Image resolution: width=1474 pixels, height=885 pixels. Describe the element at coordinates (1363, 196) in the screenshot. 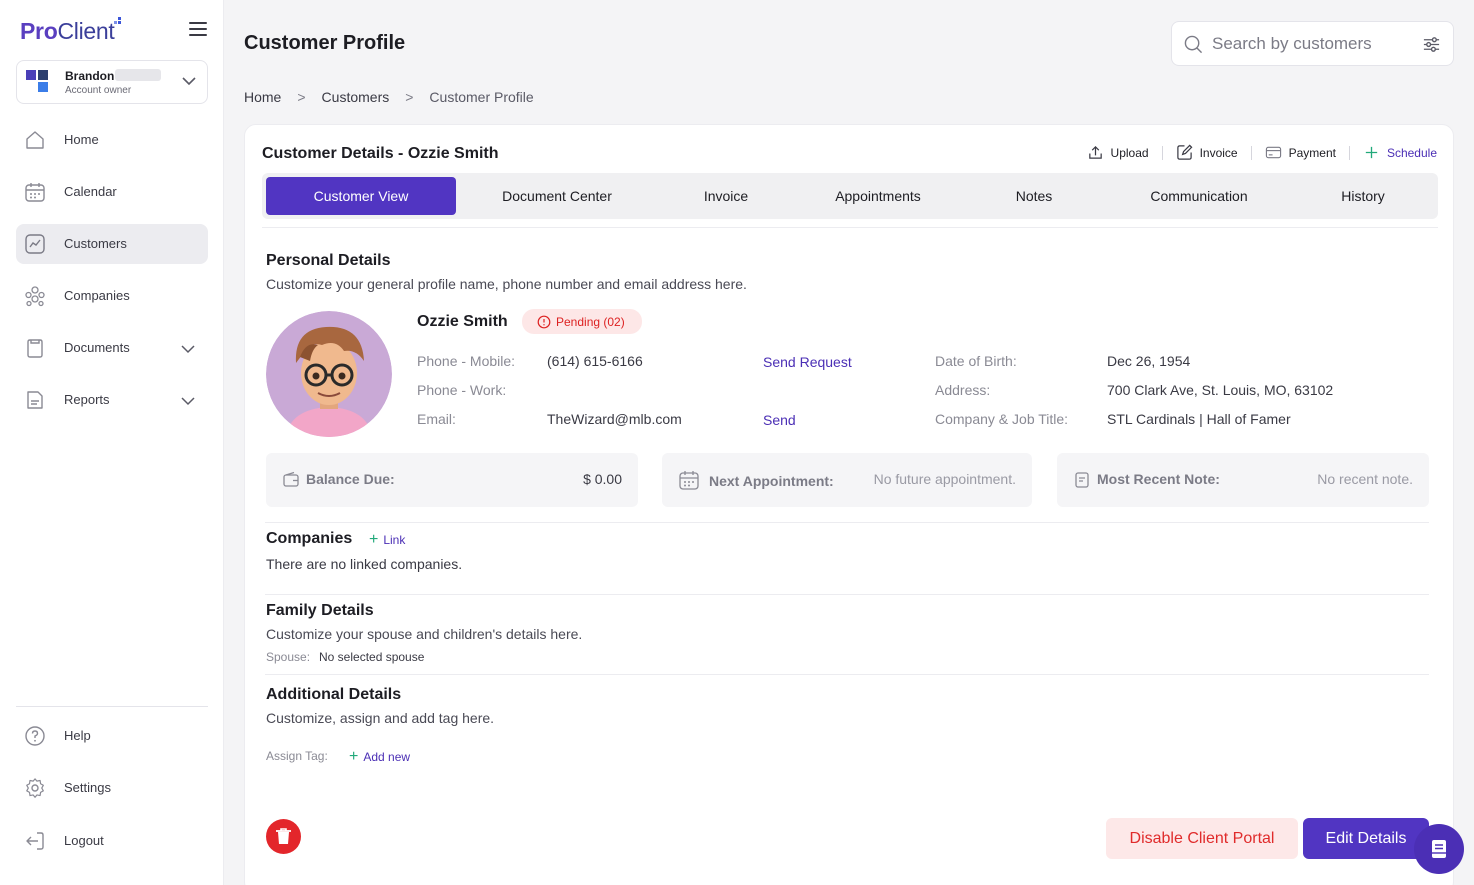

I see `tab-history: History` at that location.